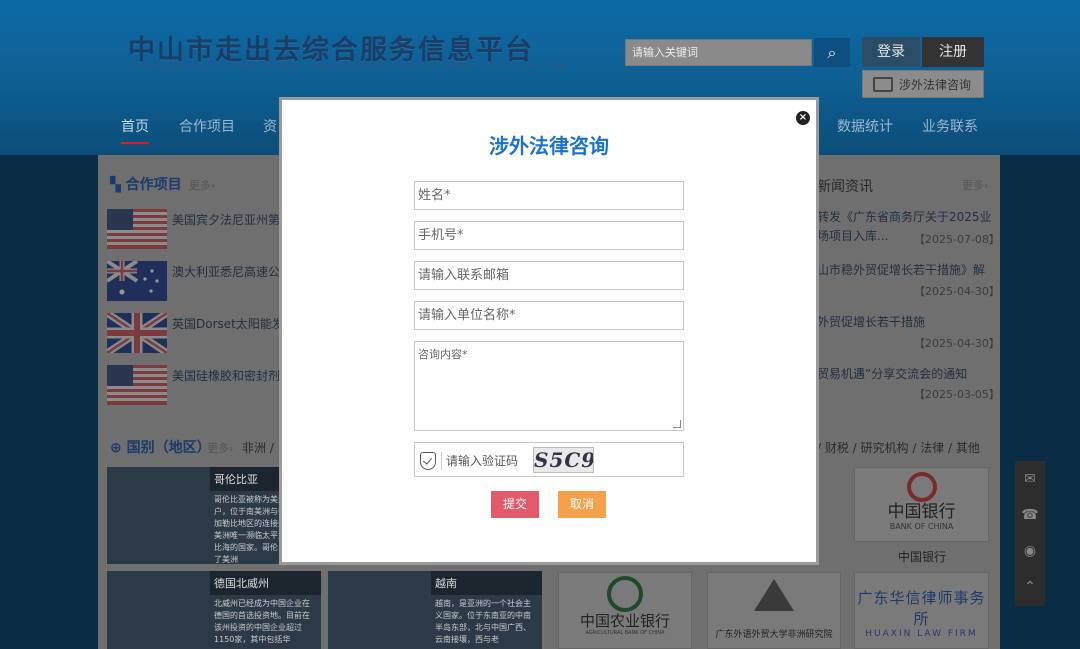 The height and width of the screenshot is (649, 1080). What do you see at coordinates (228, 323) in the screenshot?
I see `project-item: 英国Dorset太阳能发` at bounding box center [228, 323].